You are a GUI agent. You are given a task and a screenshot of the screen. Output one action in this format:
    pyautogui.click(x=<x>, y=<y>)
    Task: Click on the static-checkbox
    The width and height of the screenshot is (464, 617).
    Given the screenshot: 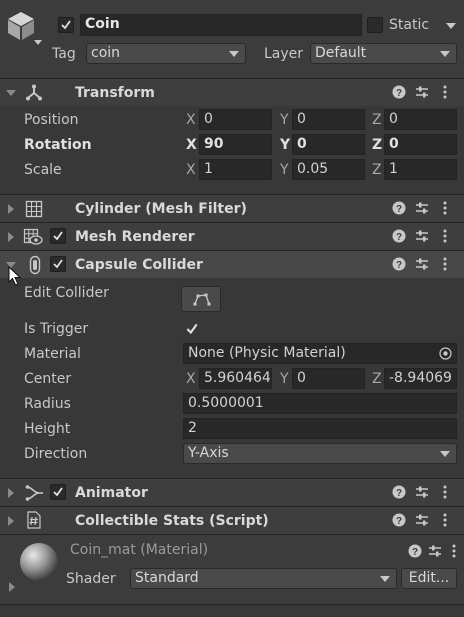 What is the action you would take?
    pyautogui.click(x=375, y=25)
    